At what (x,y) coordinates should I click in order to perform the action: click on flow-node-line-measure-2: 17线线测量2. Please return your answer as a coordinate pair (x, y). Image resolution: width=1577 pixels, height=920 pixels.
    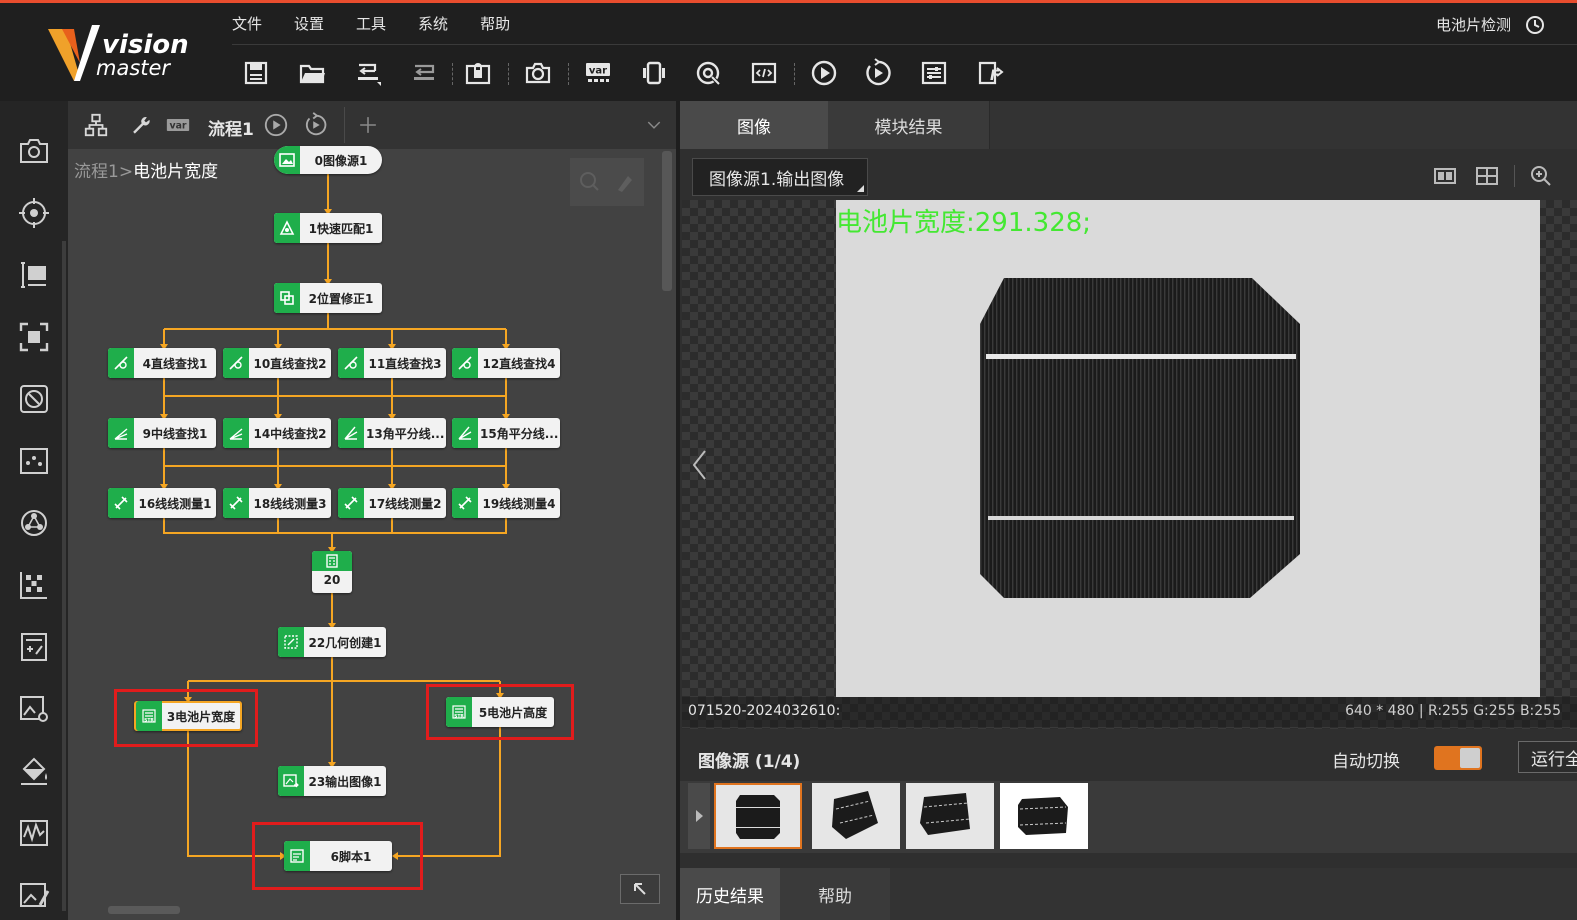
    Looking at the image, I should click on (392, 503).